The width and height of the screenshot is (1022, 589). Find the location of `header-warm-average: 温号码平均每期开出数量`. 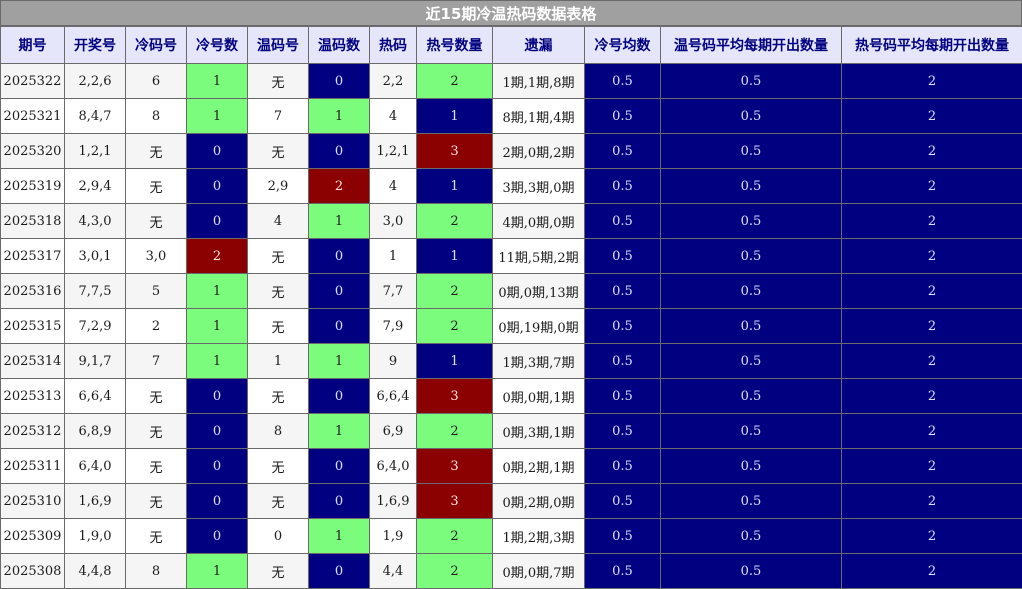

header-warm-average: 温号码平均每期开出数量 is located at coordinates (751, 45).